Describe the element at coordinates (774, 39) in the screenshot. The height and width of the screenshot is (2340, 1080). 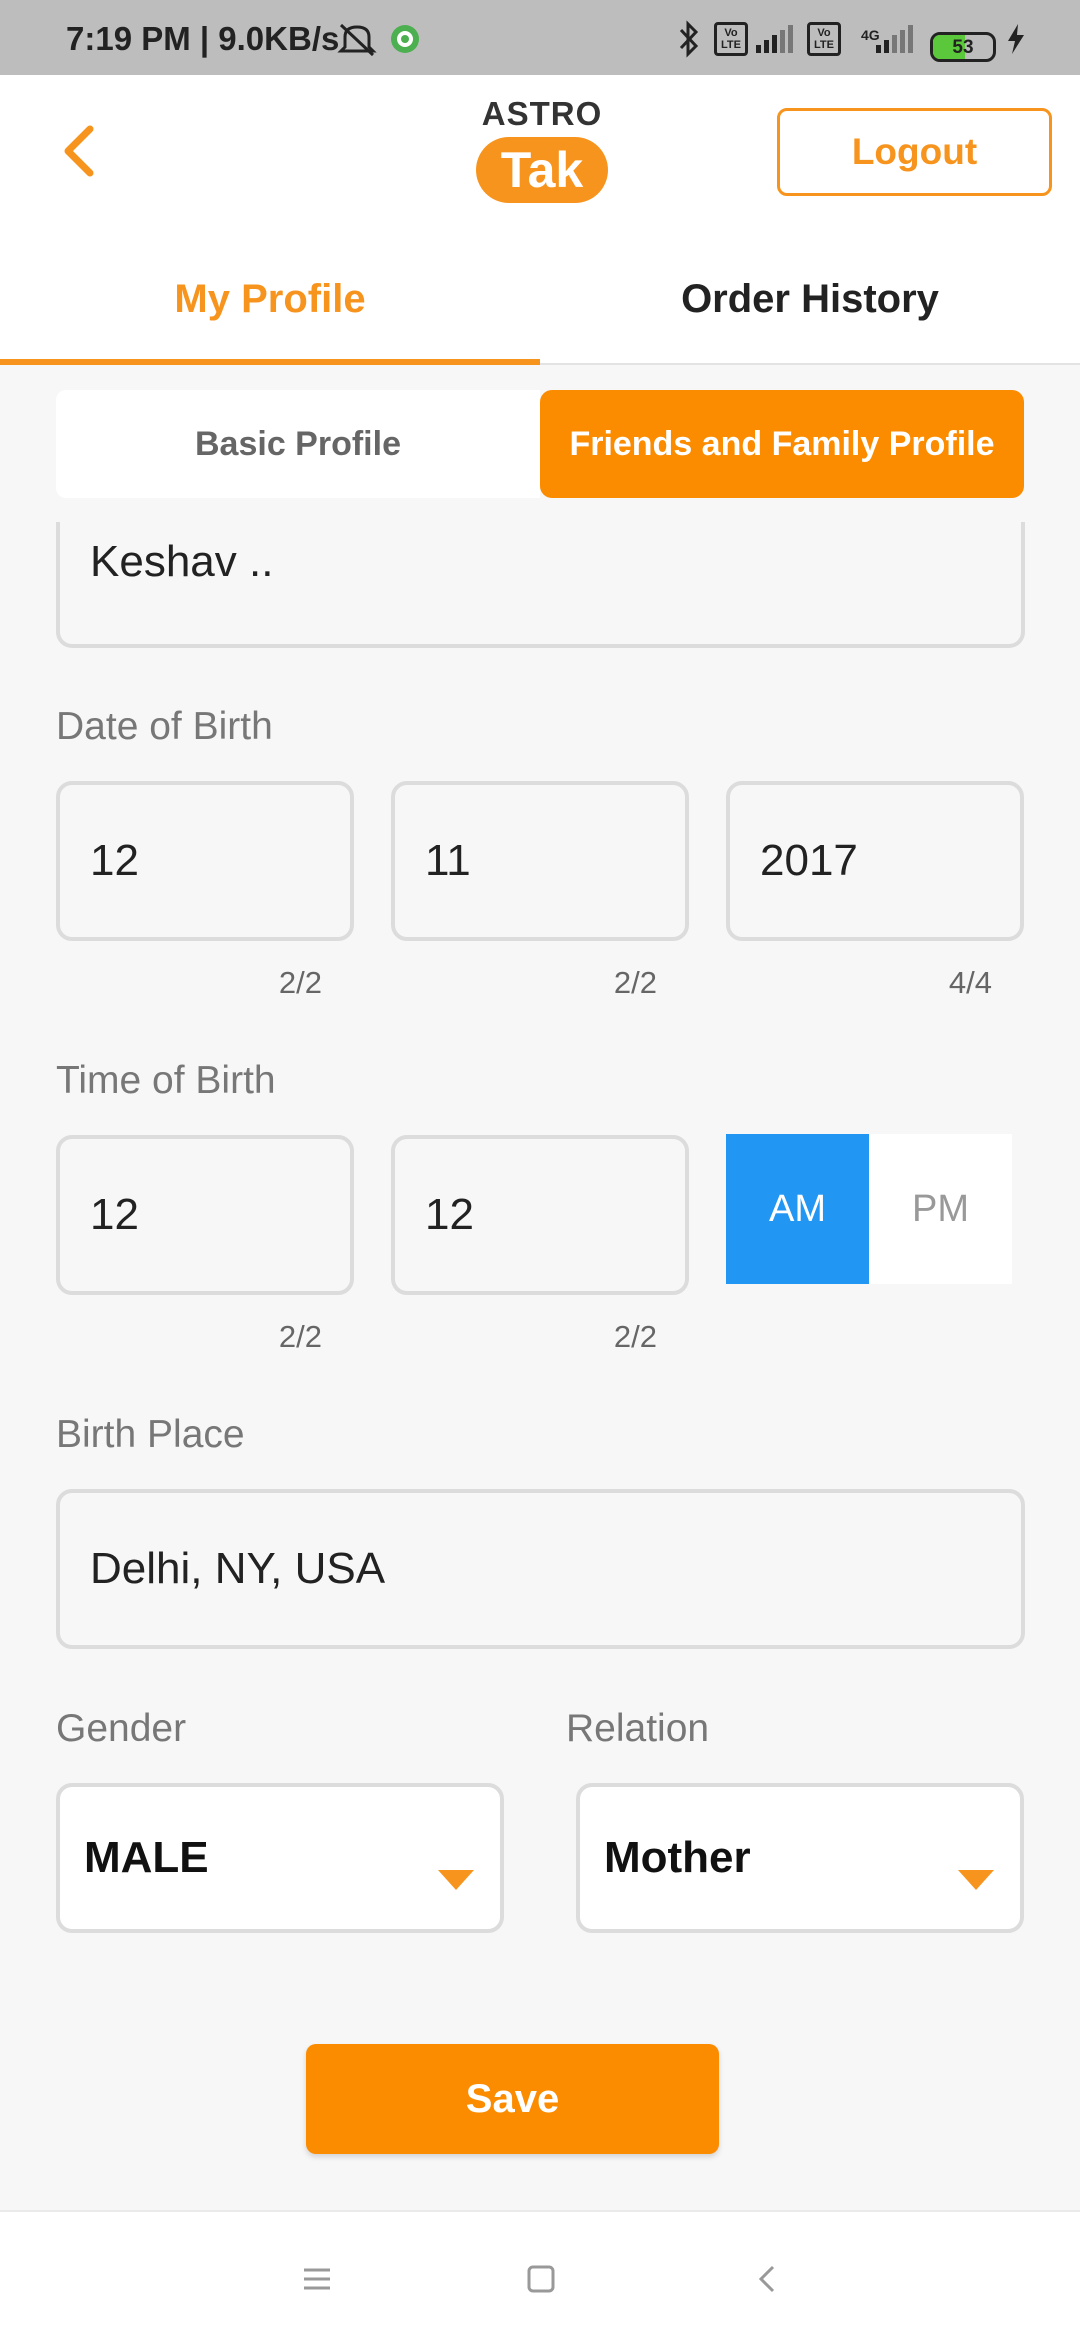
I see `signal-icon` at that location.